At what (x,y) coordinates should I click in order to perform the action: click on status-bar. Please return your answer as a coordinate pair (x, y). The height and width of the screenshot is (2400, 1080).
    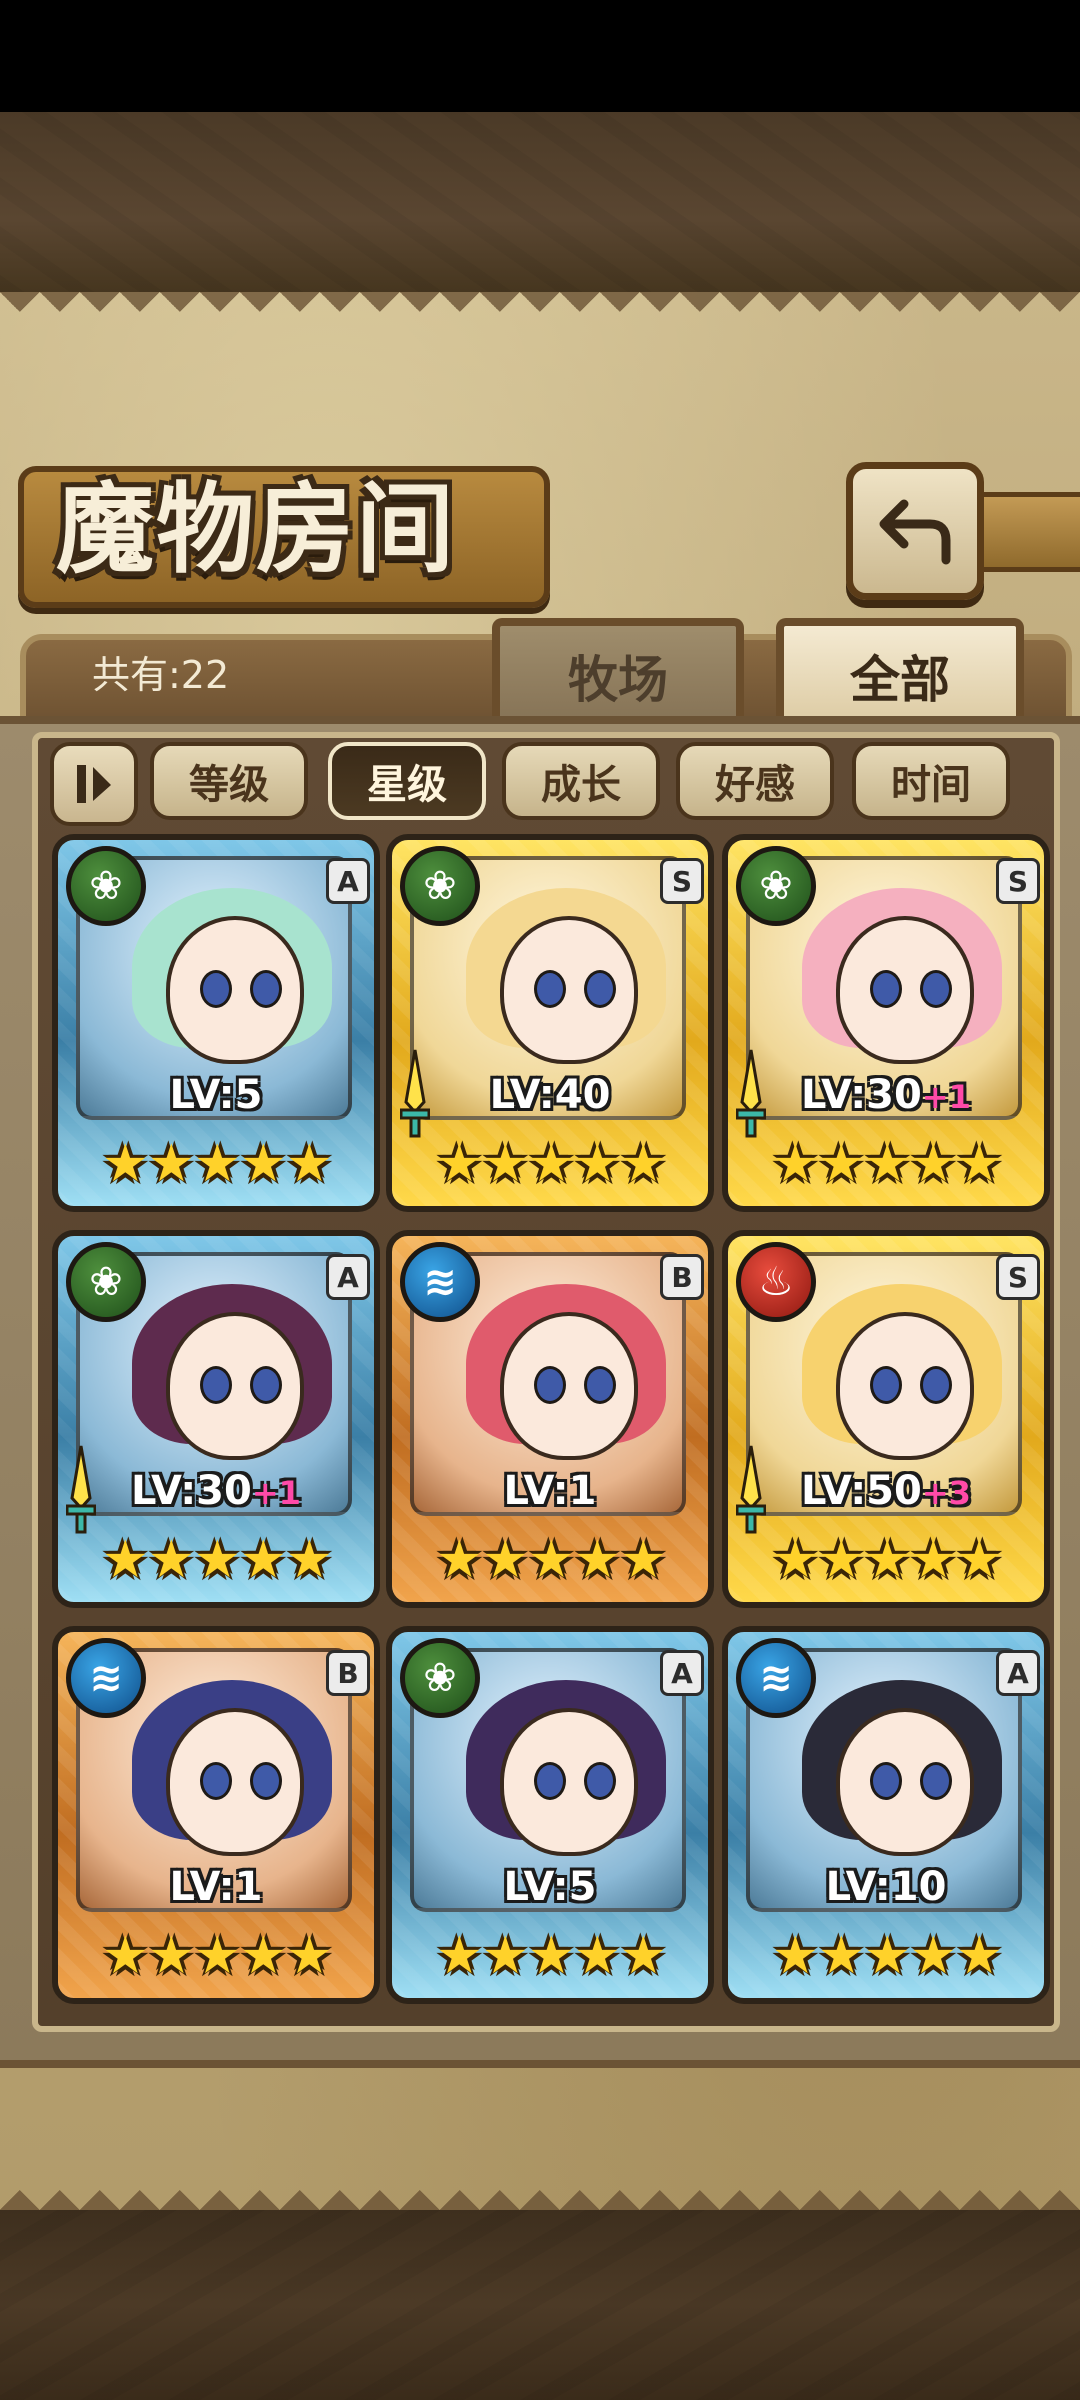
    Looking at the image, I should click on (540, 56).